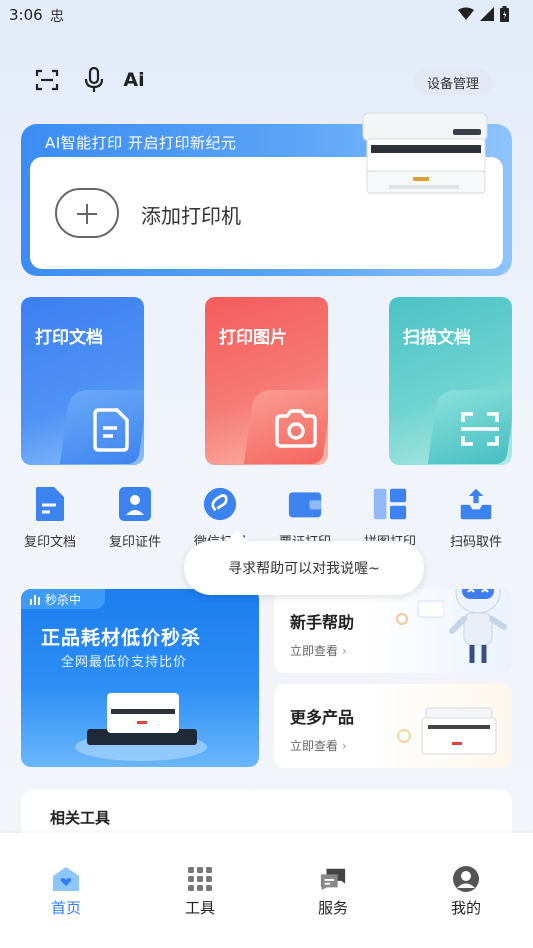 Image resolution: width=533 pixels, height=948 pixels. Describe the element at coordinates (135, 504) in the screenshot. I see `id-card-icon` at that location.